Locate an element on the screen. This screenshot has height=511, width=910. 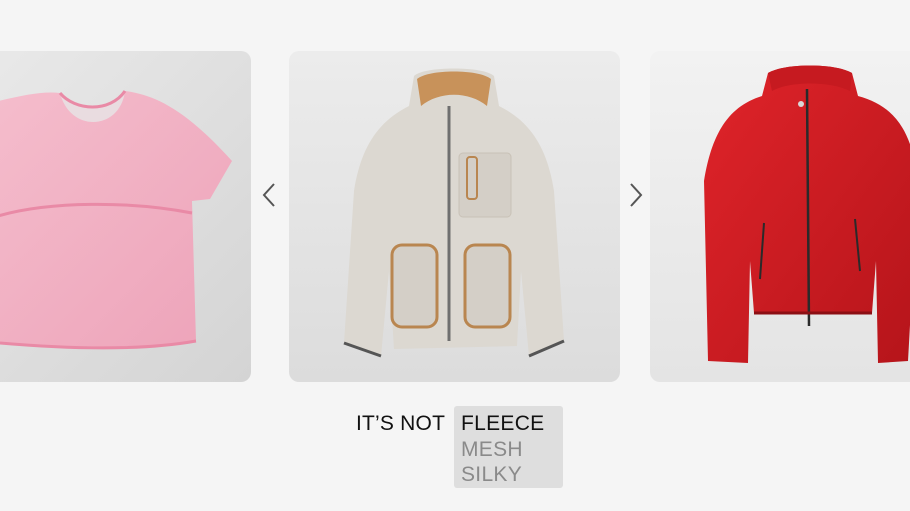
previous-button is located at coordinates (269, 195).